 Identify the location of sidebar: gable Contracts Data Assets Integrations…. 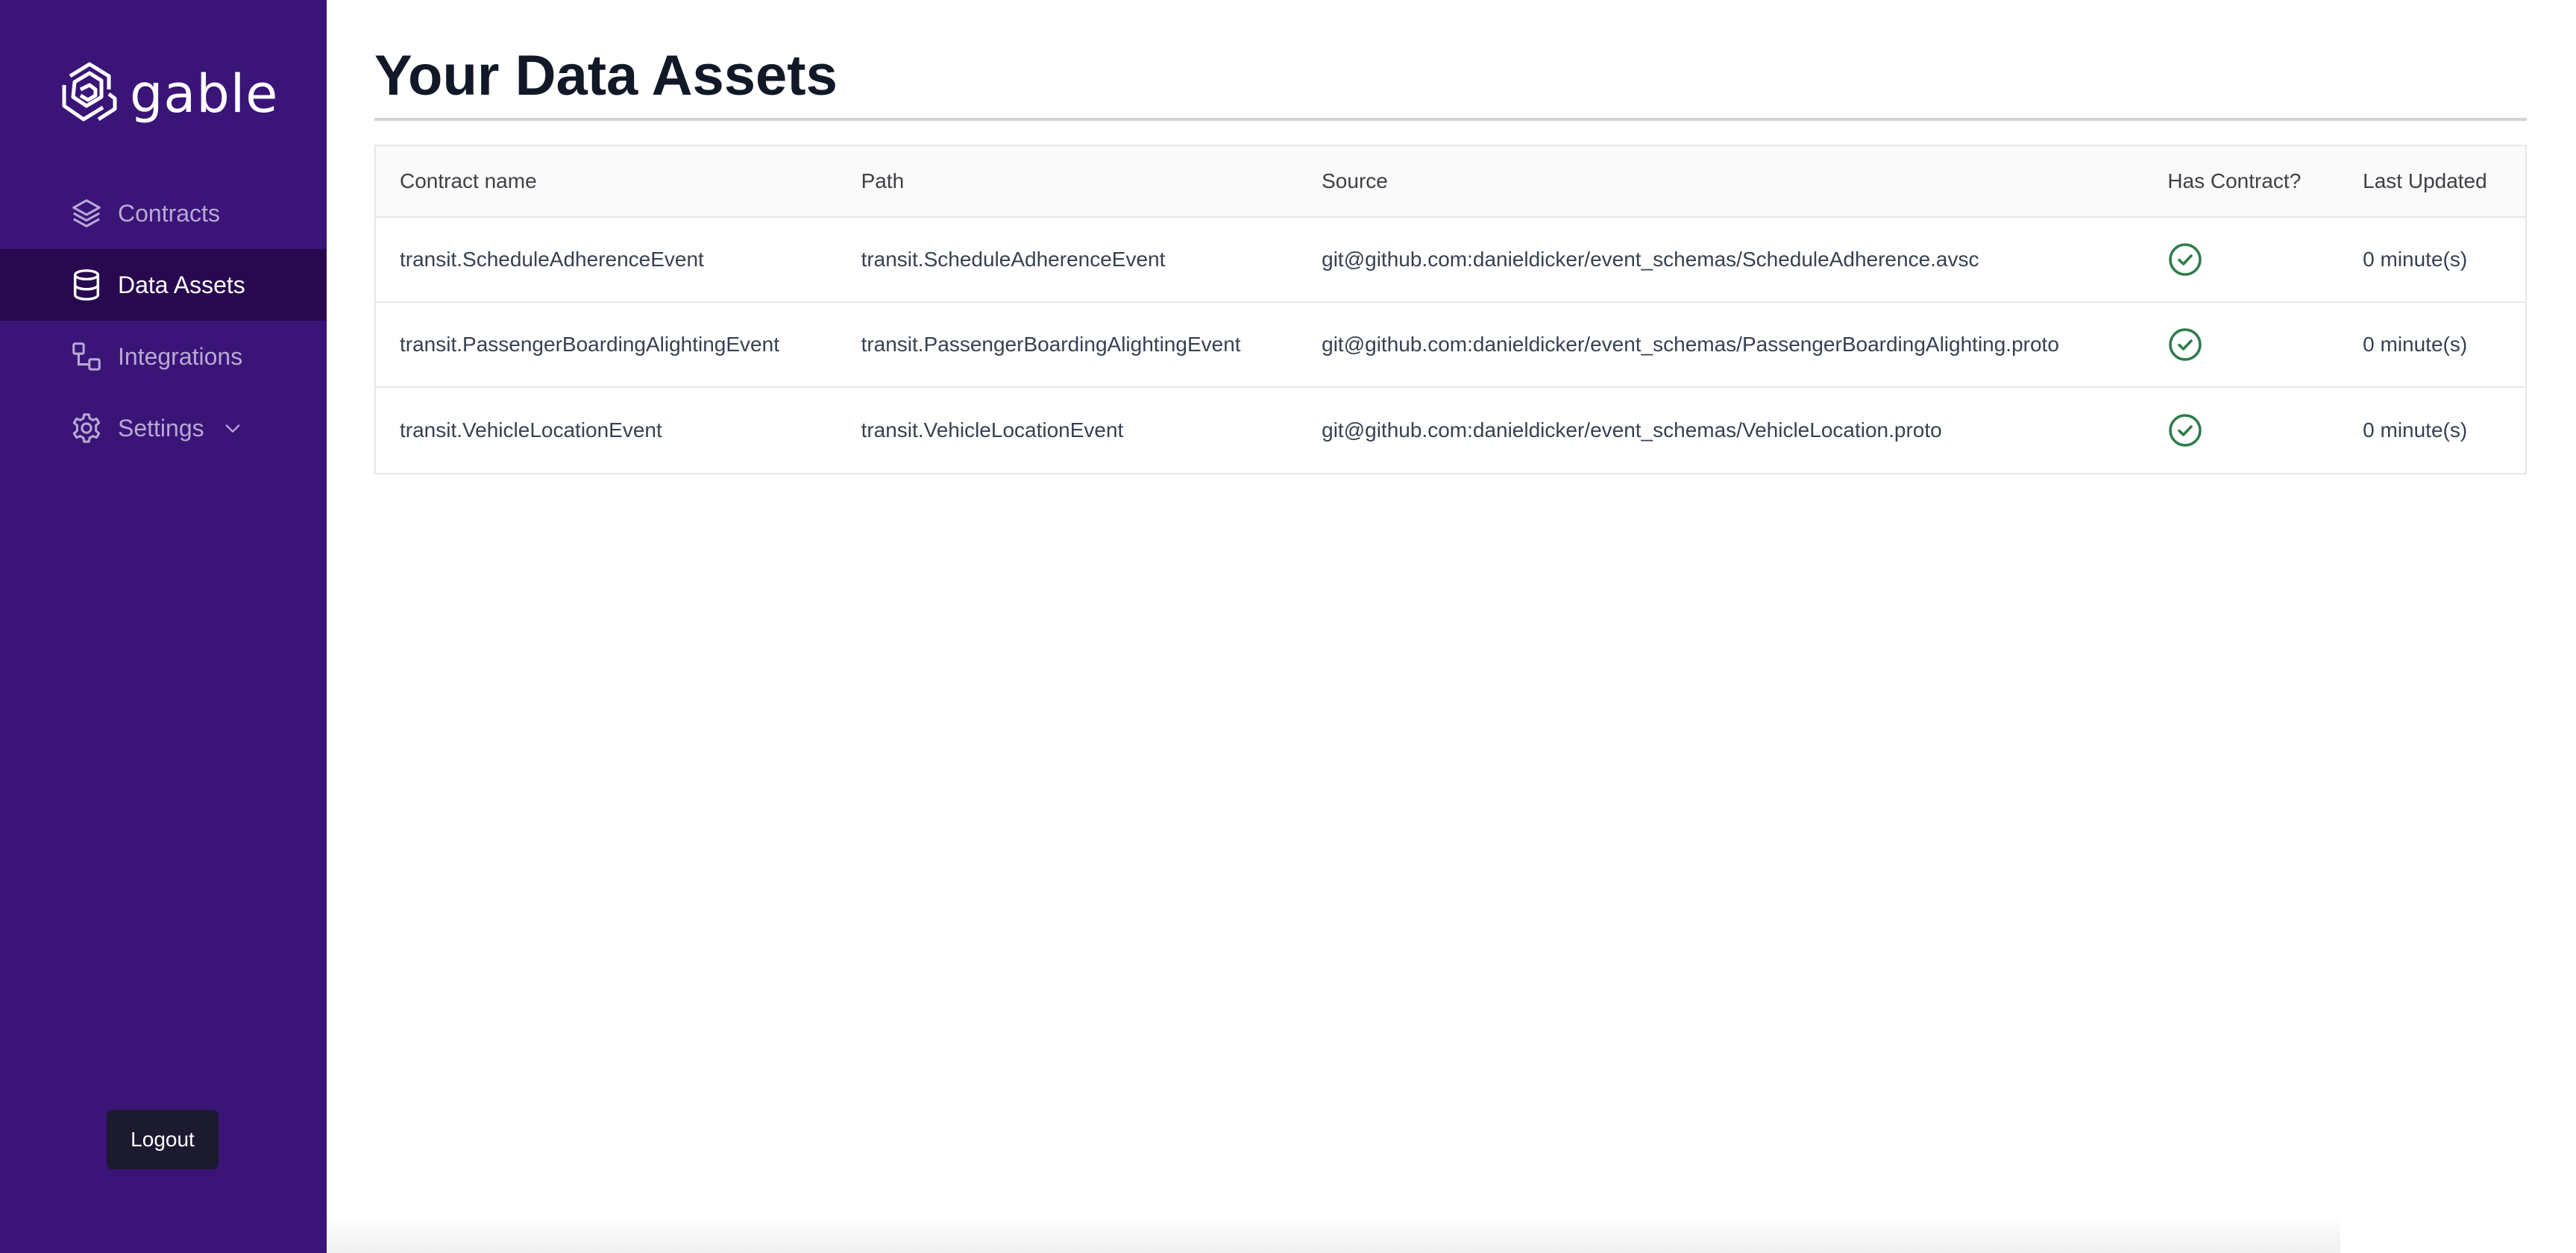
(164, 626).